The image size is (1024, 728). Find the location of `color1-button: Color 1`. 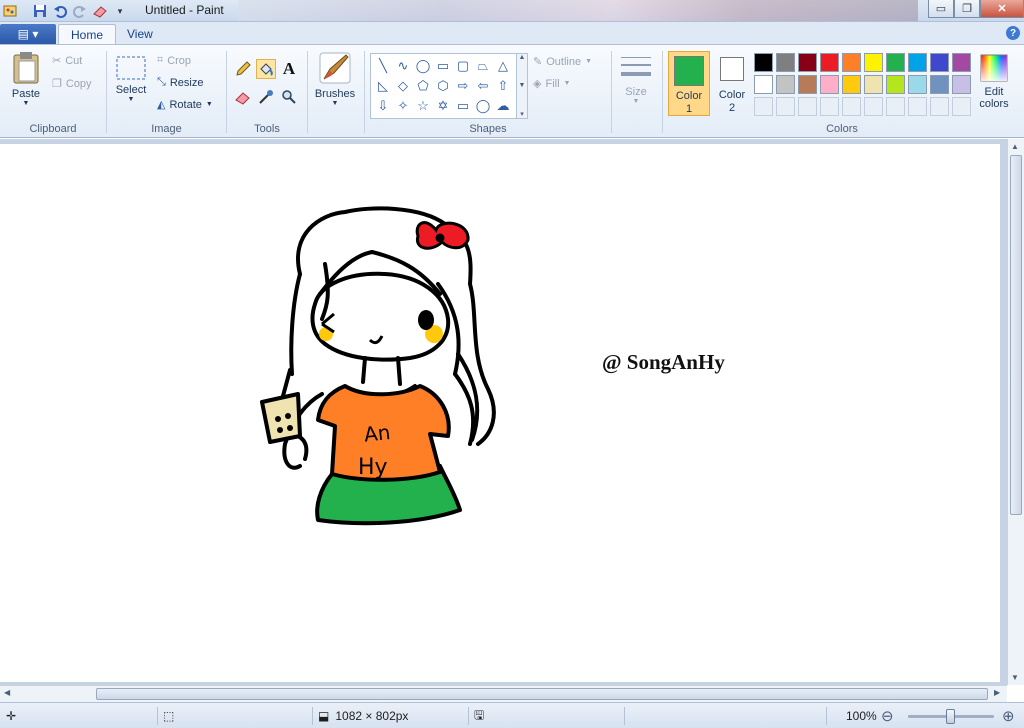

color1-button: Color 1 is located at coordinates (689, 83).